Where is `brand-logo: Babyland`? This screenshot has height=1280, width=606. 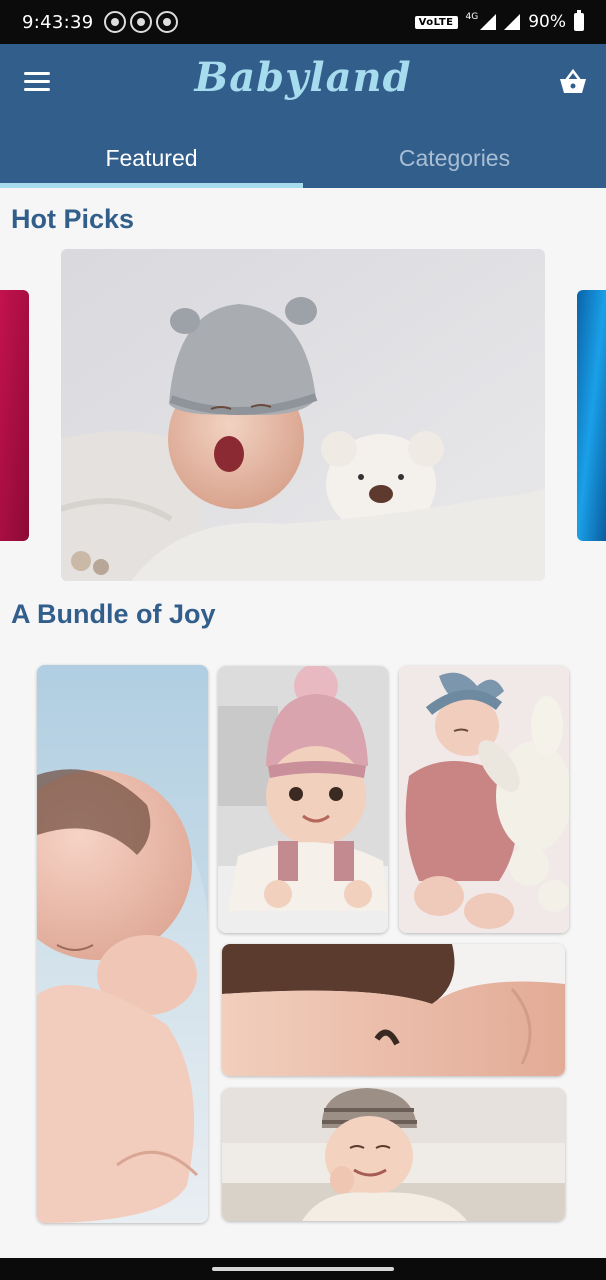 brand-logo: Babyland is located at coordinates (303, 77).